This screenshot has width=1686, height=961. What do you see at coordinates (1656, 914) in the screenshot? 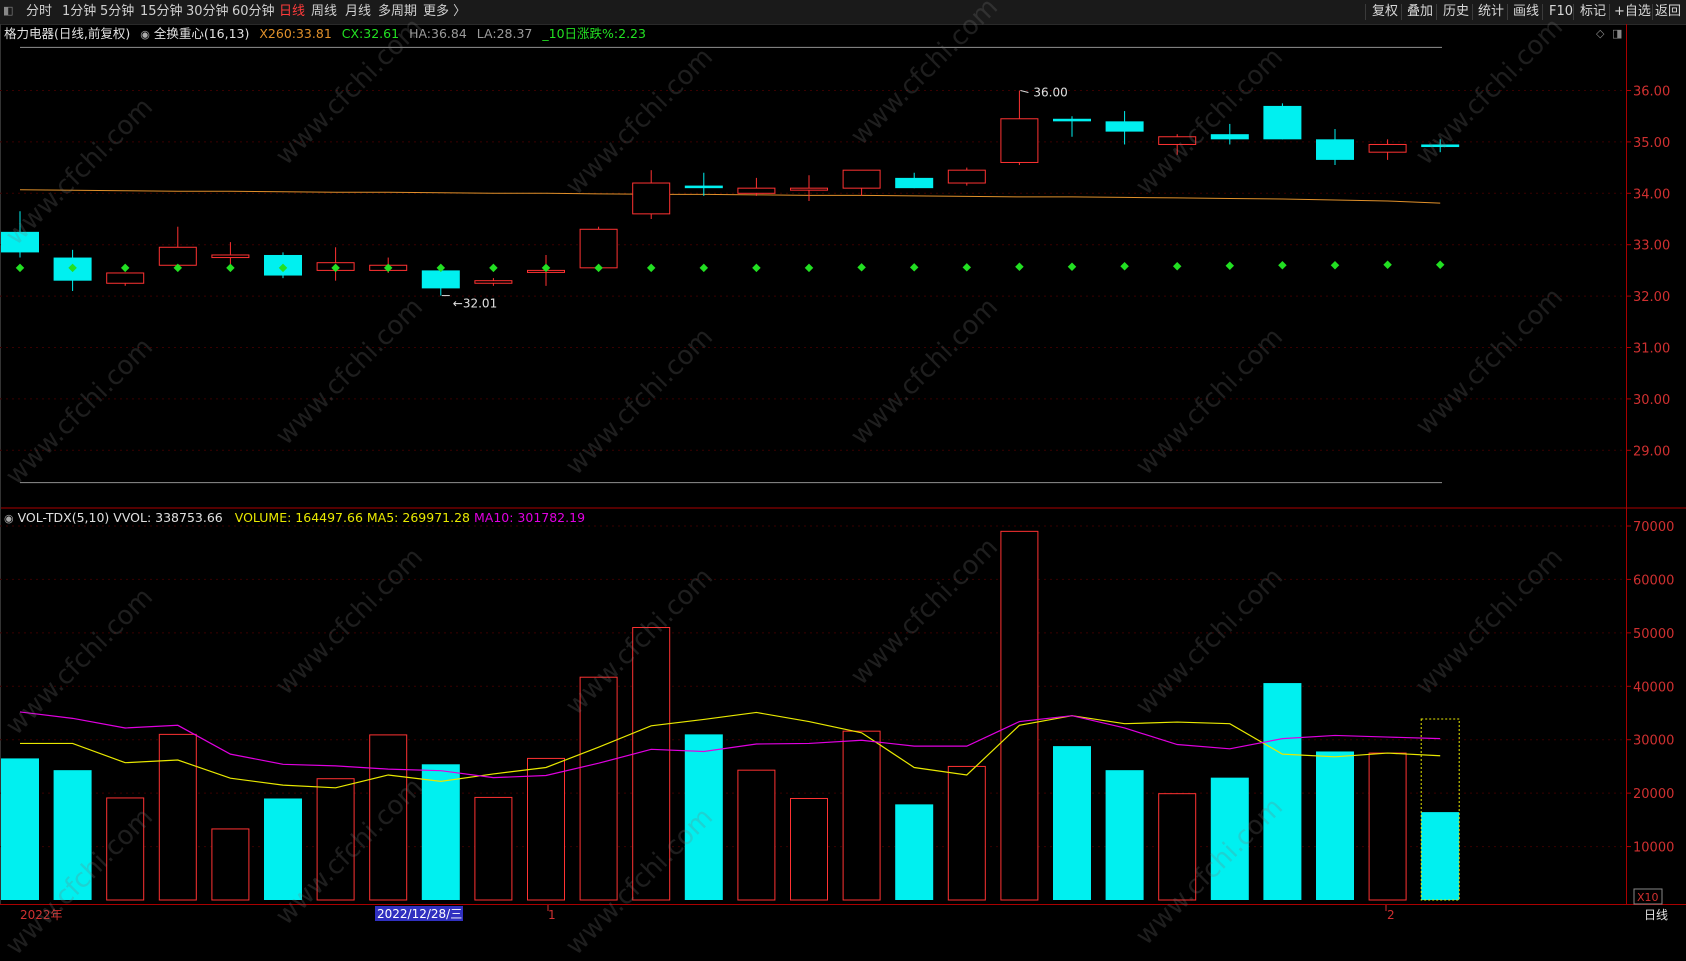
I see `period-label: 日线` at bounding box center [1656, 914].